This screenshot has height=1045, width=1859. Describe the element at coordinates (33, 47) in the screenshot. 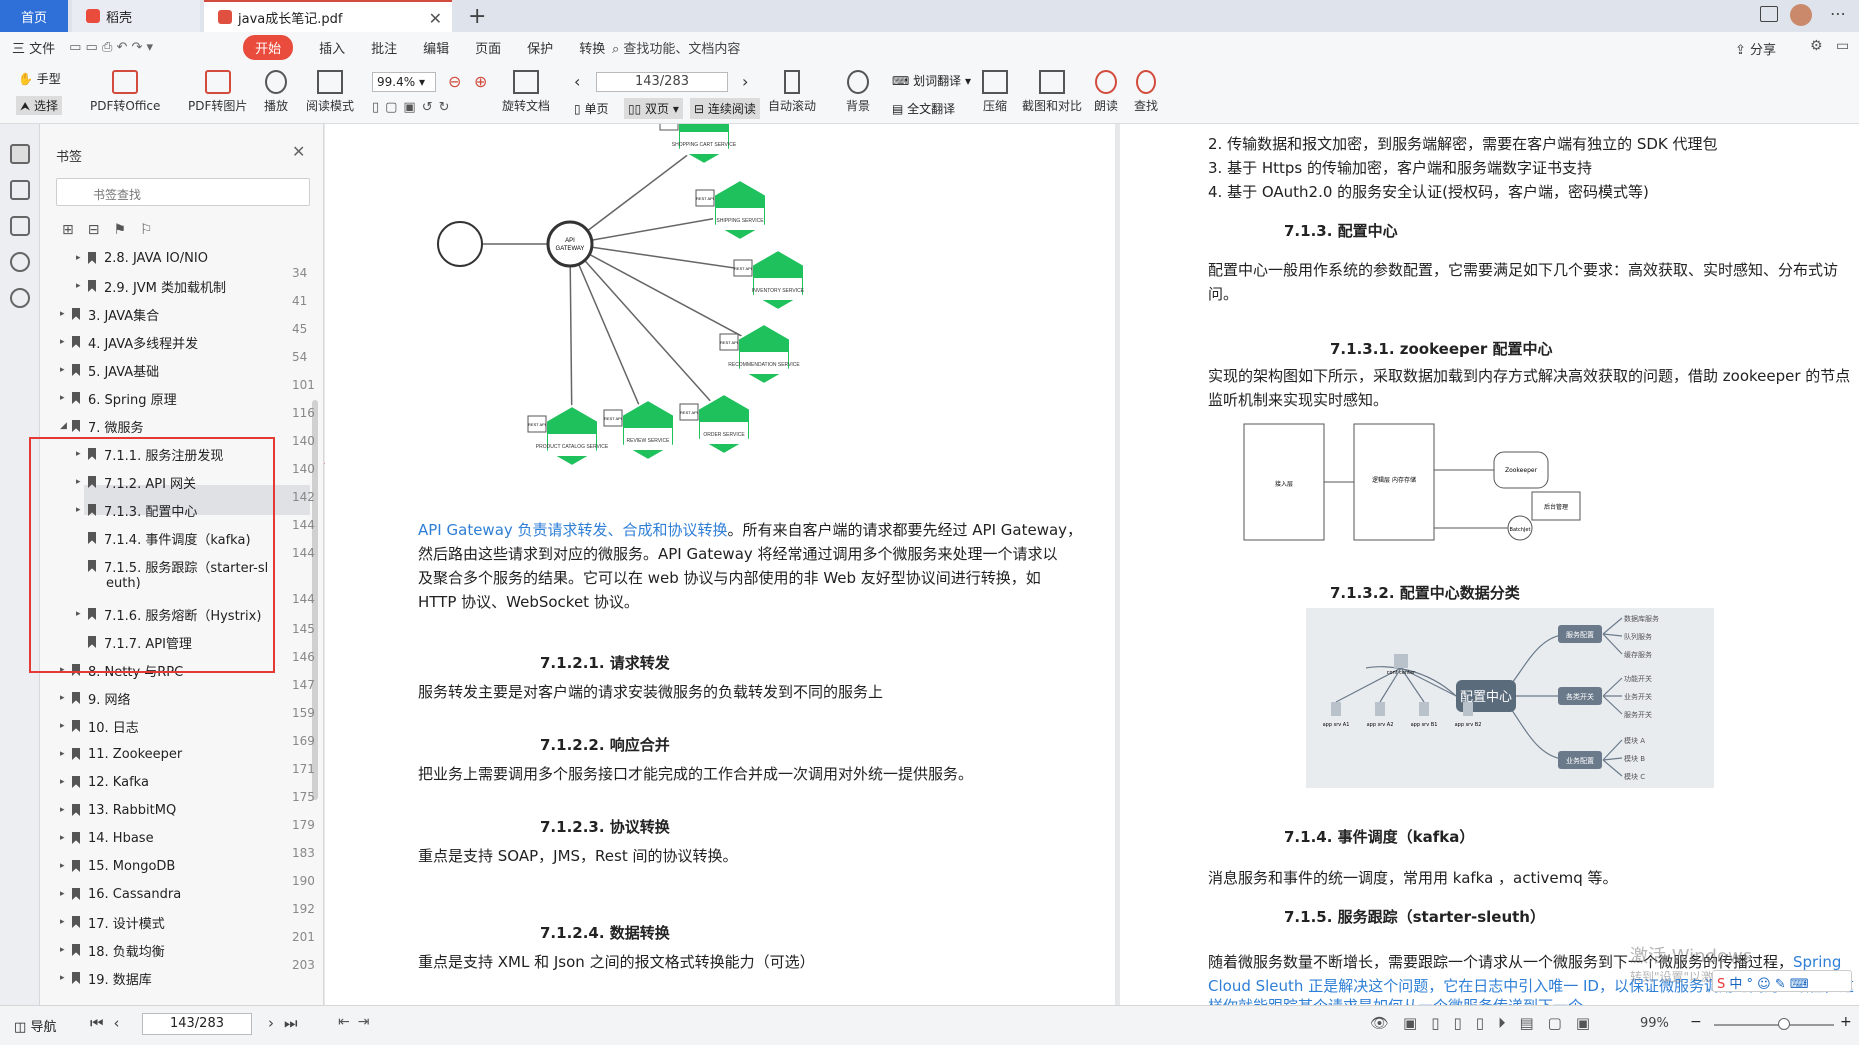

I see `menu-file: 三 文件` at that location.